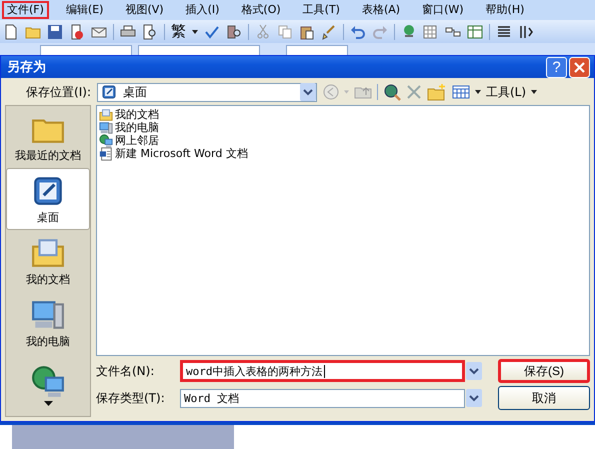 This screenshot has height=449, width=595. Describe the element at coordinates (544, 371) in the screenshot. I see `save-button: 保存(S)` at that location.